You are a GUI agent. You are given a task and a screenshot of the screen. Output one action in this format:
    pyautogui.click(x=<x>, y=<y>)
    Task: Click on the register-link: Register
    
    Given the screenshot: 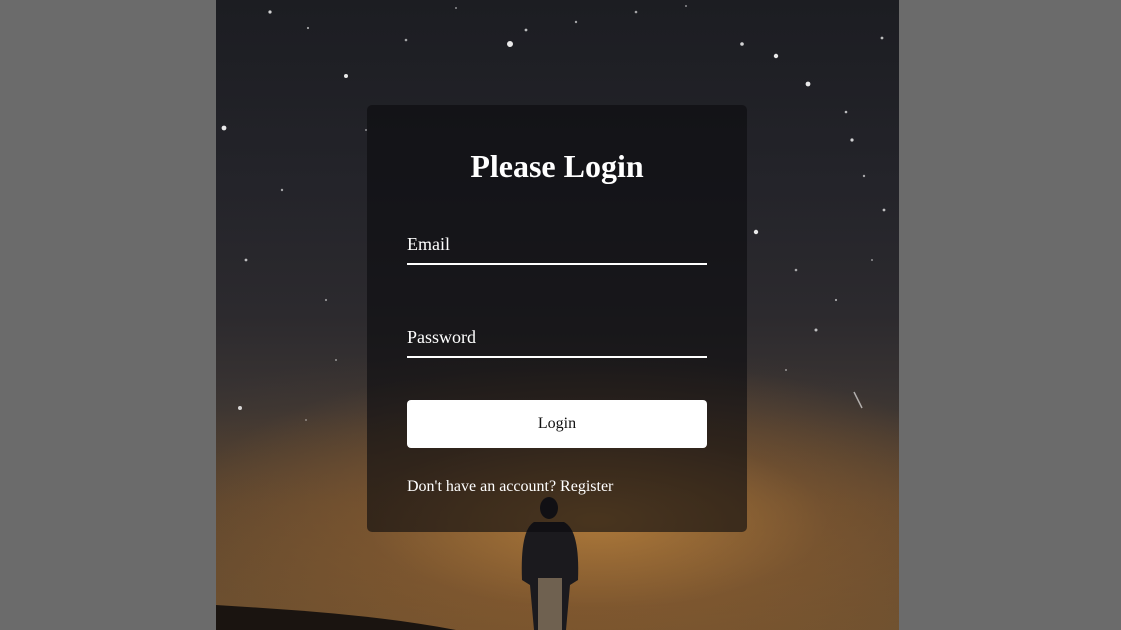 What is the action you would take?
    pyautogui.click(x=586, y=486)
    